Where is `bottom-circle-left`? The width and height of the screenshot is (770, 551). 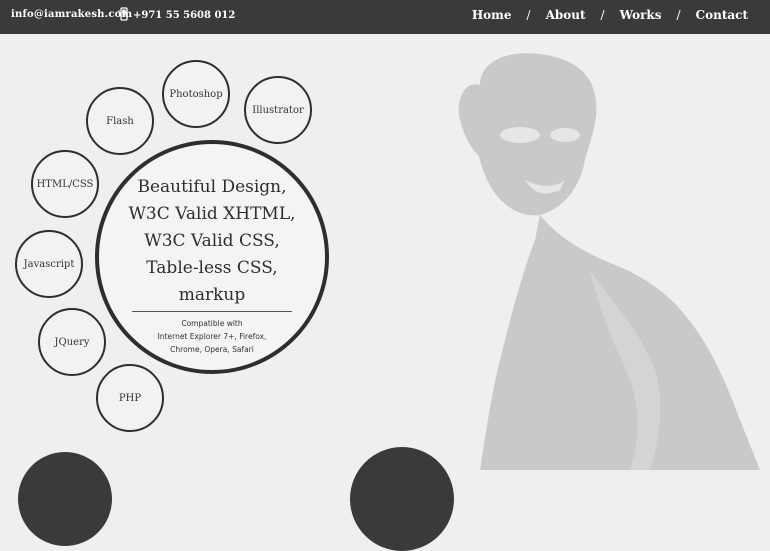 bottom-circle-left is located at coordinates (65, 499).